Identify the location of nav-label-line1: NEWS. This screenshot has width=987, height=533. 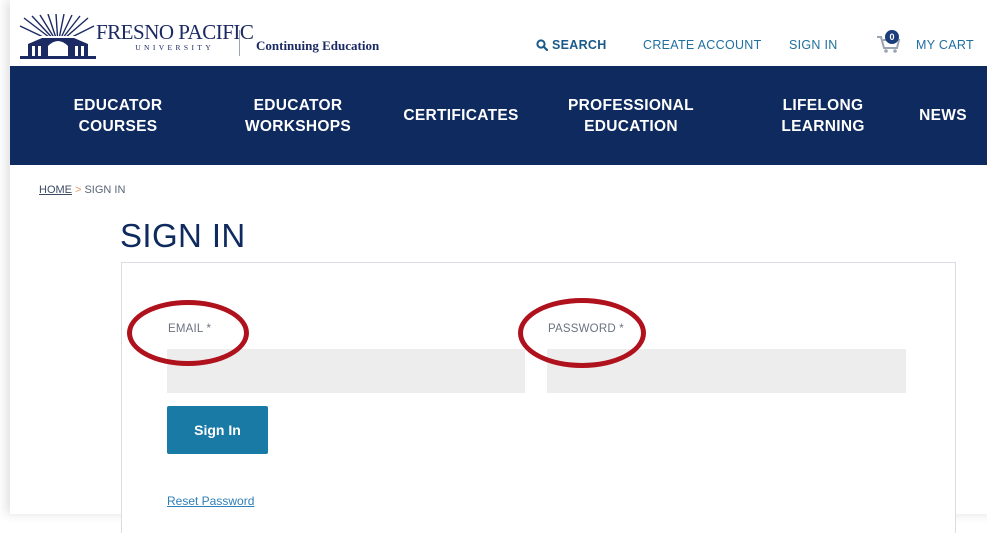
(943, 115).